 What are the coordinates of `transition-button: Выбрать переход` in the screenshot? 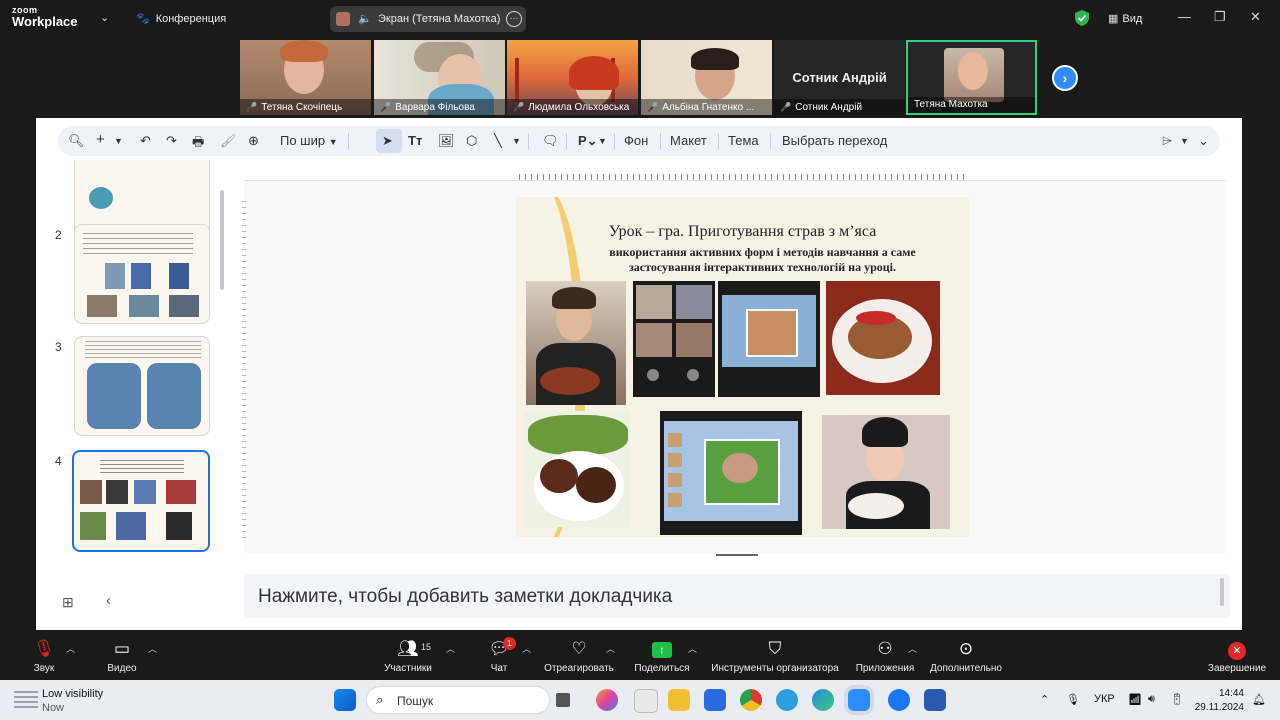 It's located at (834, 140).